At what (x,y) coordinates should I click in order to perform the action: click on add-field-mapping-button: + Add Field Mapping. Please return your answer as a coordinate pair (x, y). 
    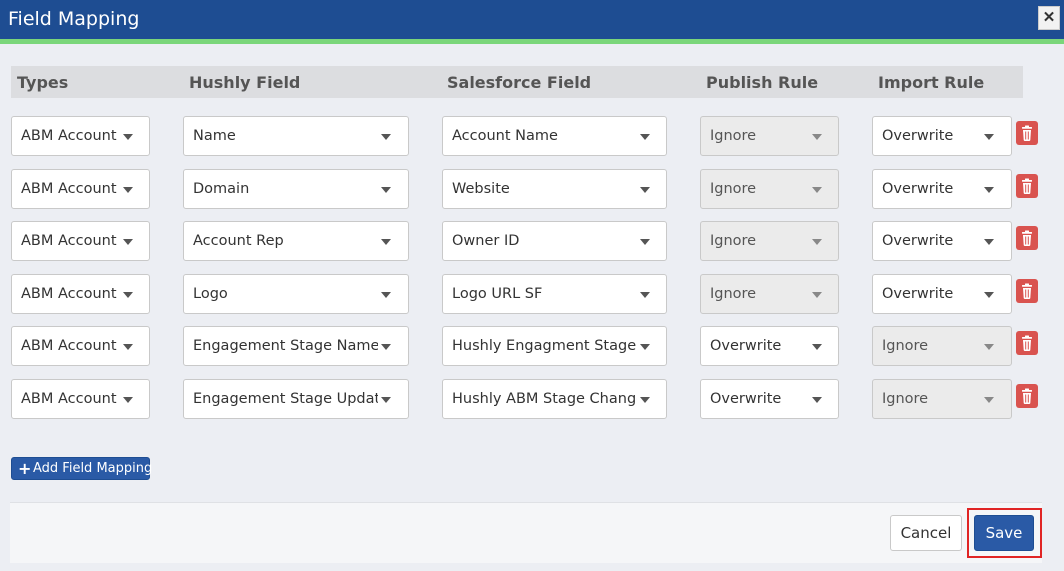
    Looking at the image, I should click on (81, 468).